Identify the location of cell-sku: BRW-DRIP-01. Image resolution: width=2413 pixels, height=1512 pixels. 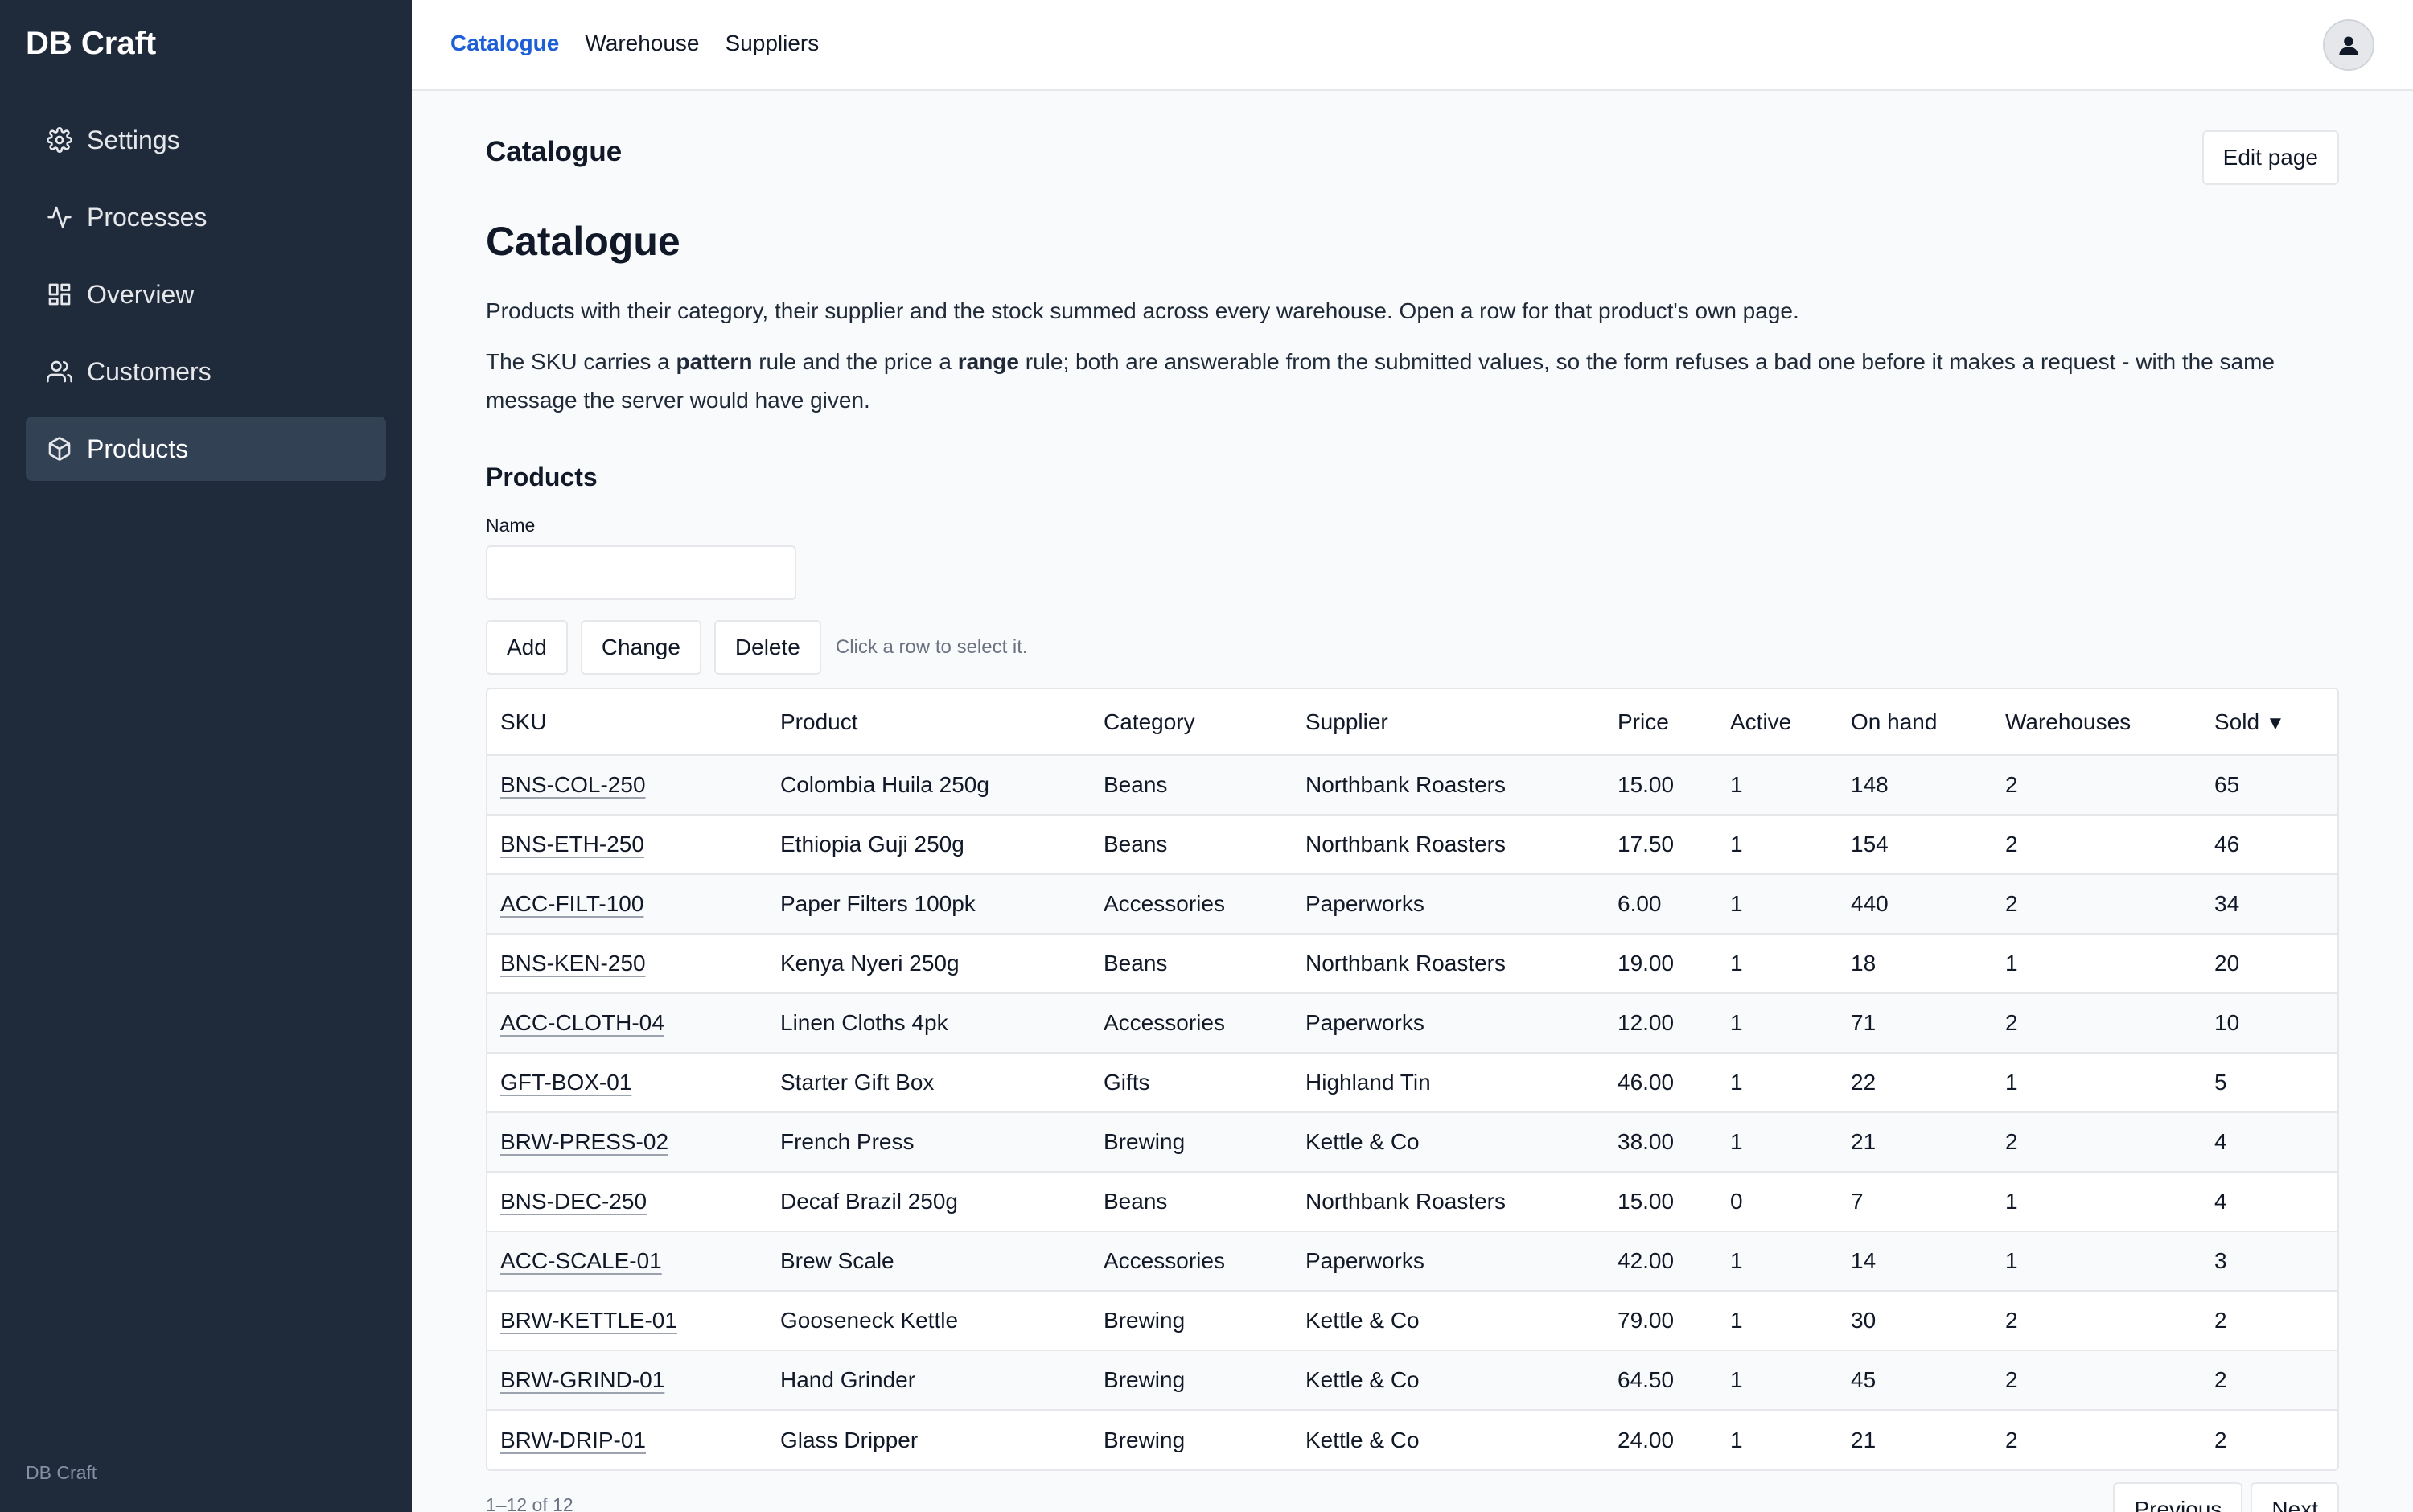
(627, 1440).